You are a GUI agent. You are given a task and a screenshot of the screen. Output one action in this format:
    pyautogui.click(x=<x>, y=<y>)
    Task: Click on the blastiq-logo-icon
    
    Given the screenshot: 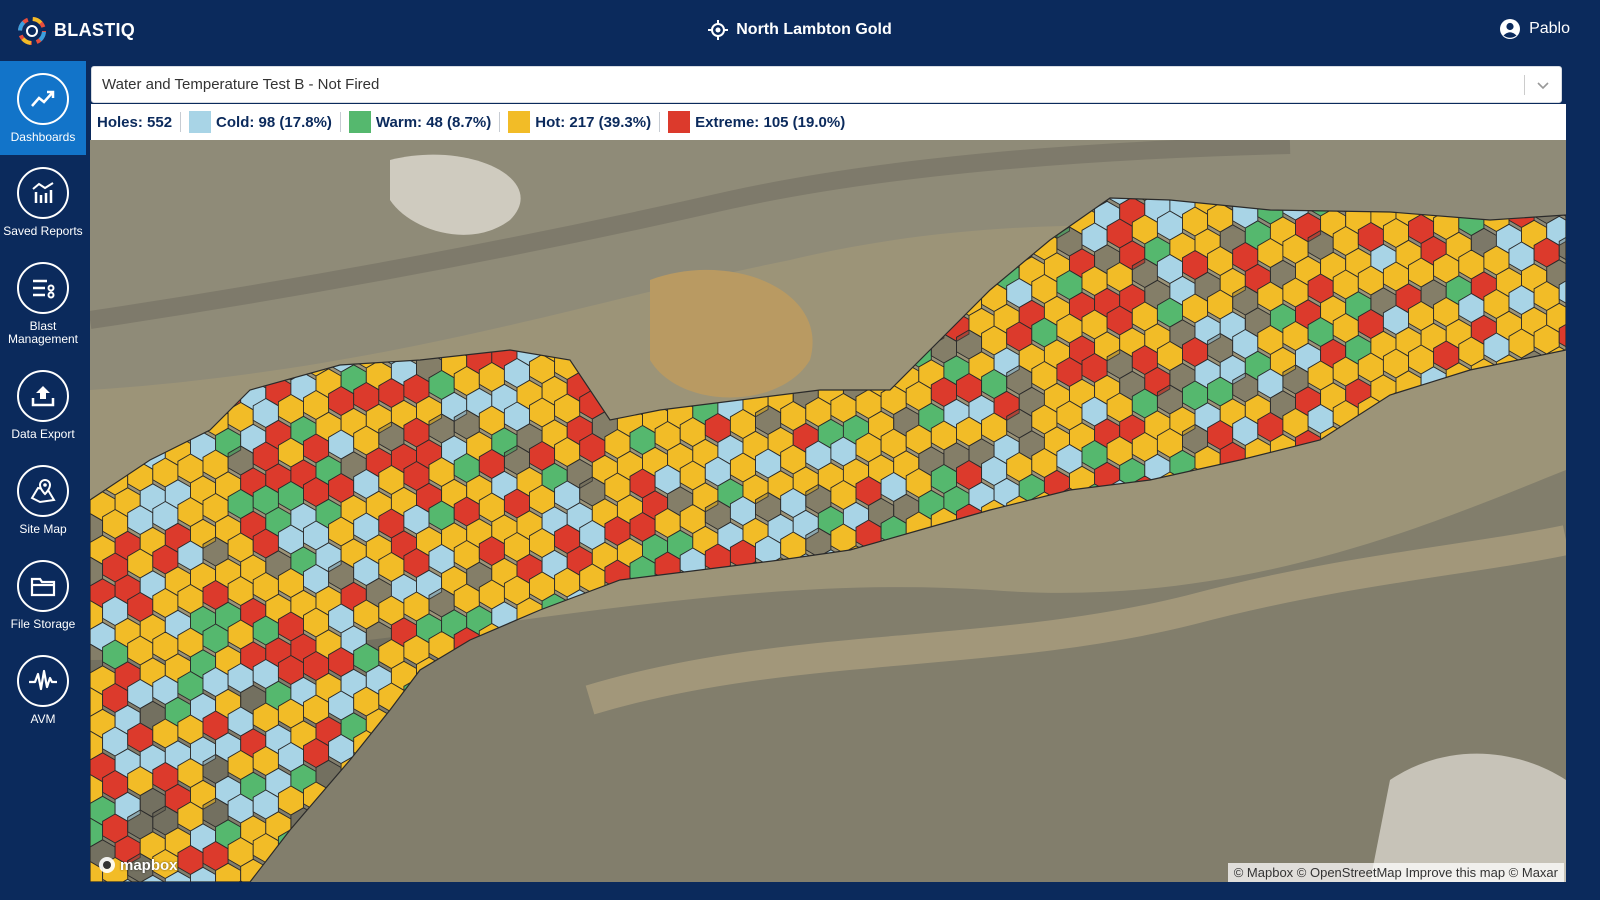 What is the action you would take?
    pyautogui.click(x=32, y=30)
    